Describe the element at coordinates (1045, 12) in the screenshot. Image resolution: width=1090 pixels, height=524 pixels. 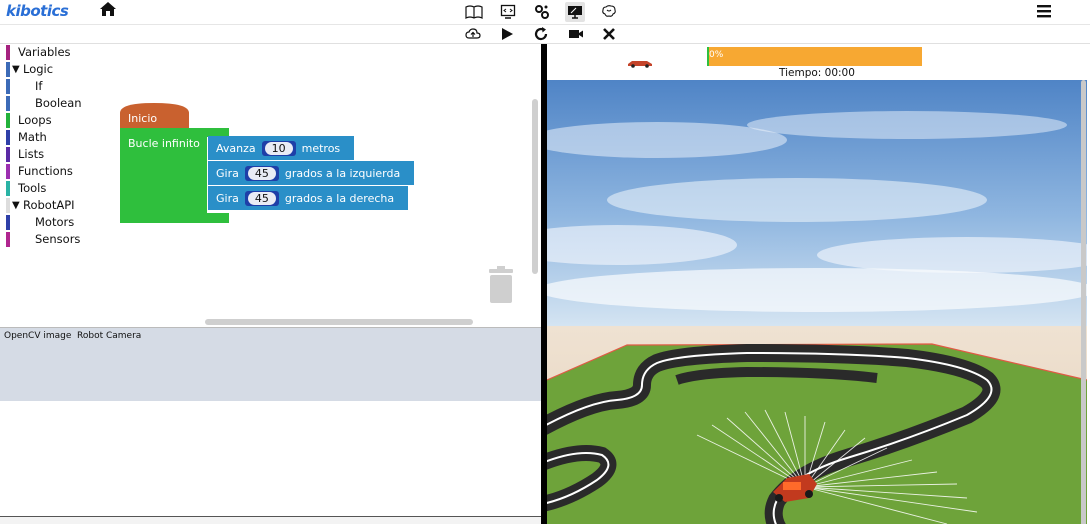
I see `hamburger-menu-icon` at that location.